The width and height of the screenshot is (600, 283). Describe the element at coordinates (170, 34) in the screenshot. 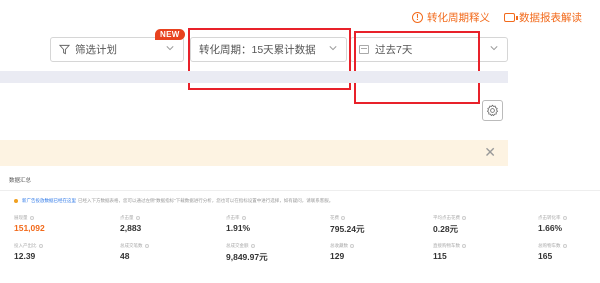

I see `new-badge: NEW` at that location.